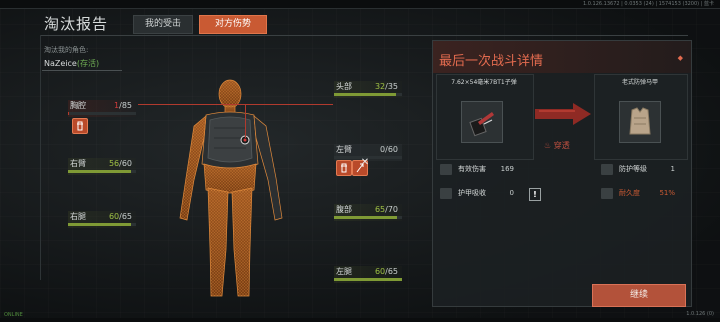 Image resolution: width=720 pixels, height=322 pixels. Describe the element at coordinates (368, 274) in the screenshot. I see `part-left-leg: 左腿 60/65` at that location.